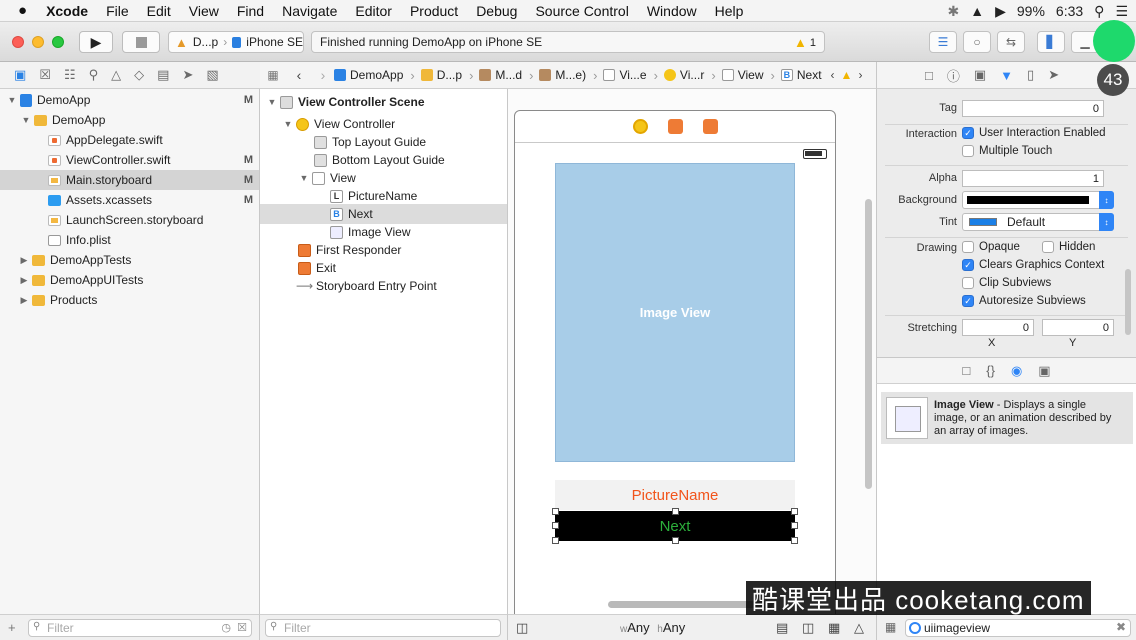  I want to click on jump-item-storyboard: M...d, so click(500, 75).